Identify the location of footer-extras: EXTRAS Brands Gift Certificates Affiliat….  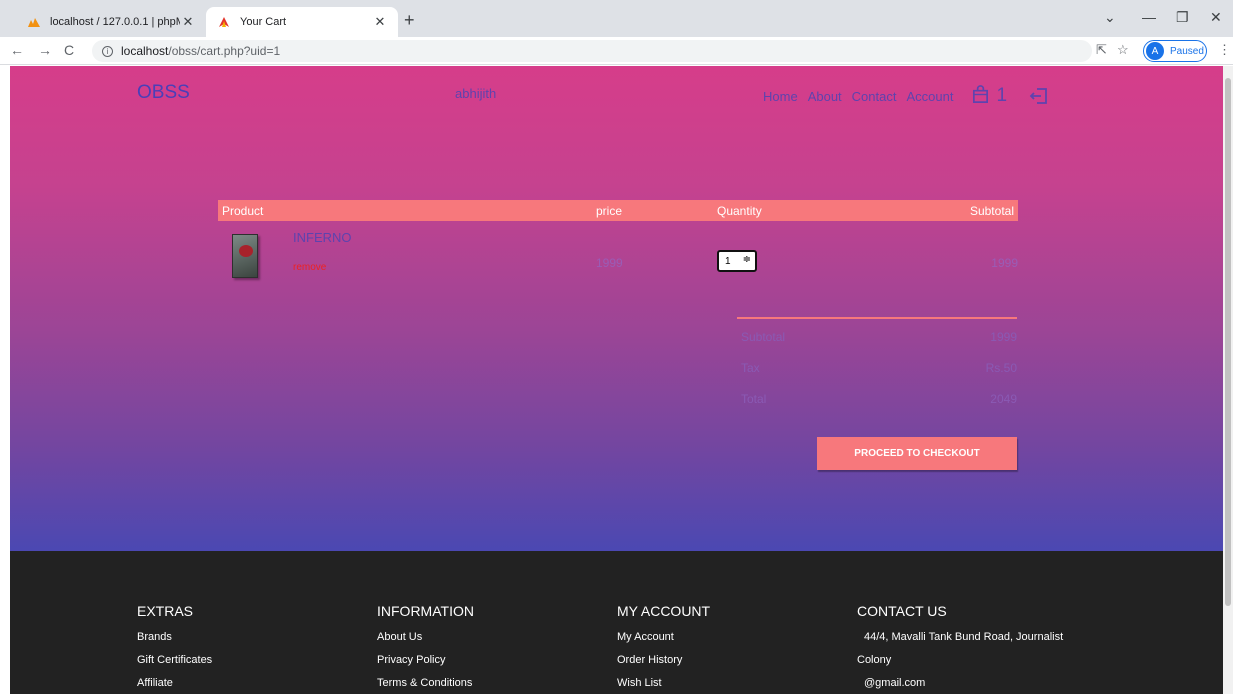
(257, 648).